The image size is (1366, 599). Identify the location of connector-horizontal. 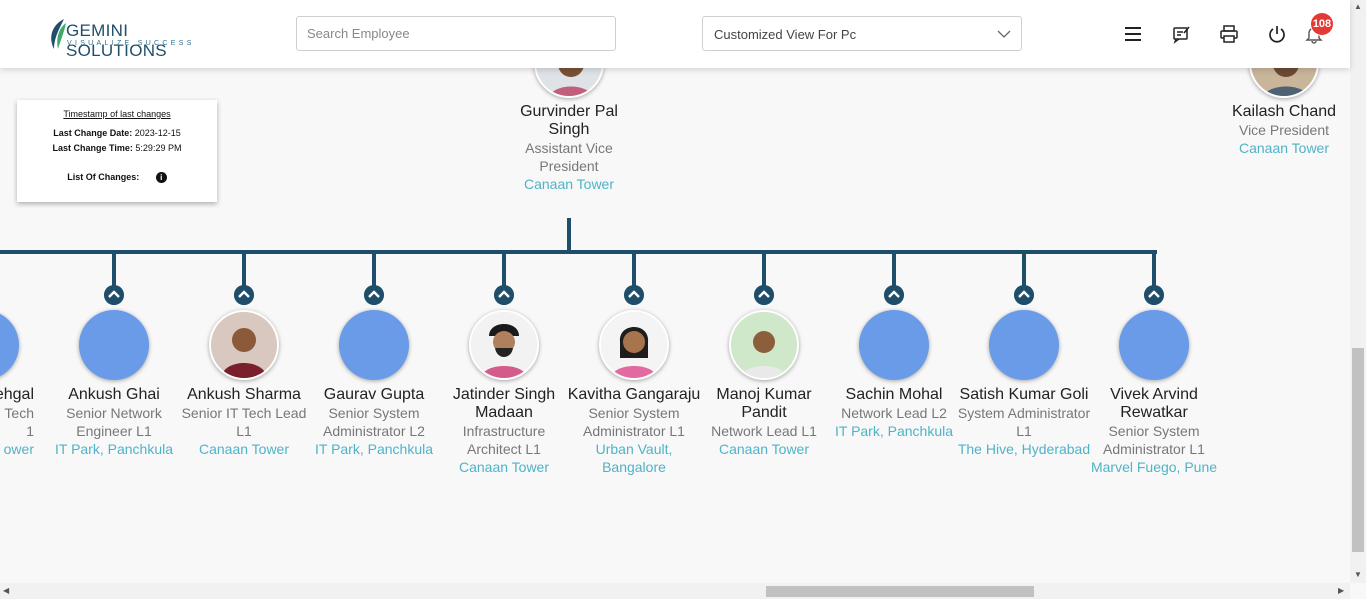
(578, 252).